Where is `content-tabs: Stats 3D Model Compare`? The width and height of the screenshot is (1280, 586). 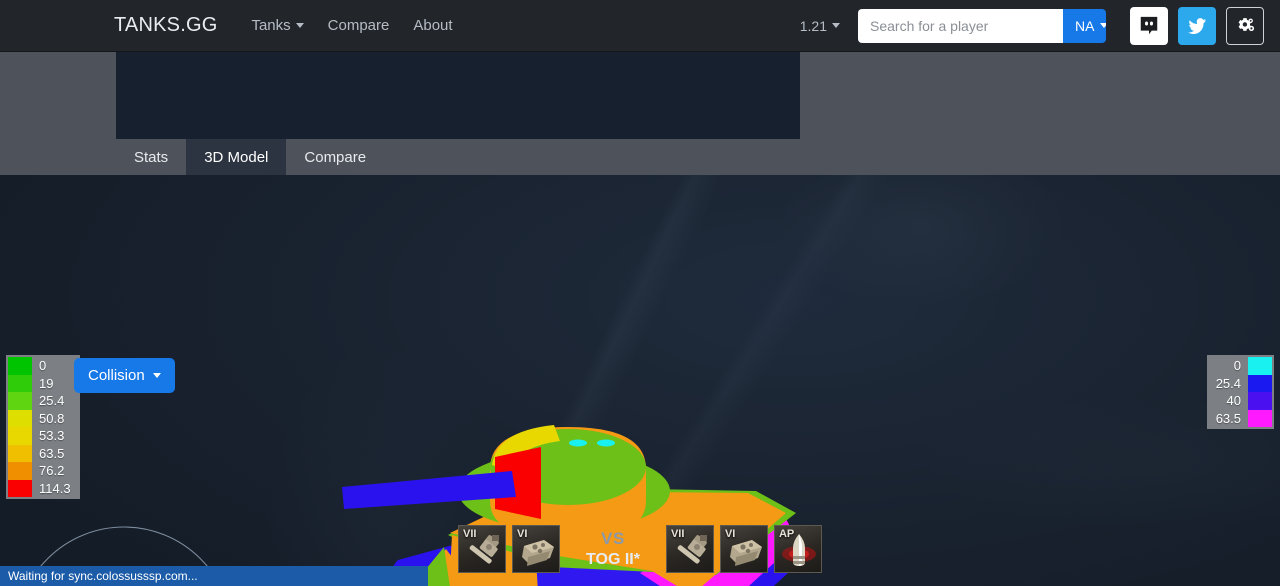
content-tabs: Stats 3D Model Compare is located at coordinates (250, 157).